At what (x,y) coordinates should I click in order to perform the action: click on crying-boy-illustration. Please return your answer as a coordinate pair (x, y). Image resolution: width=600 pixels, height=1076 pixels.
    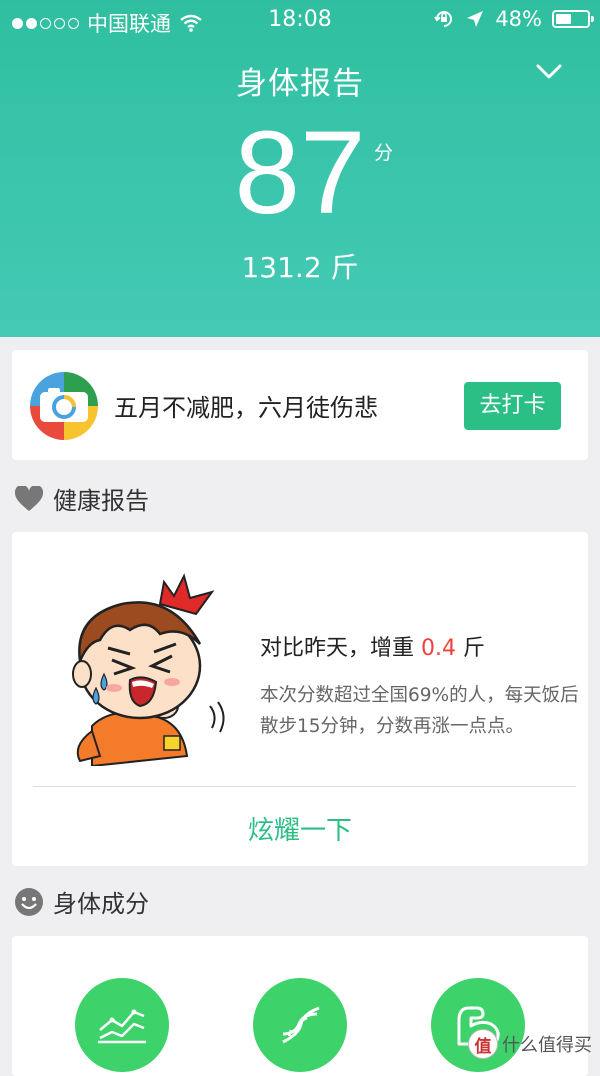
    Looking at the image, I should click on (148, 669).